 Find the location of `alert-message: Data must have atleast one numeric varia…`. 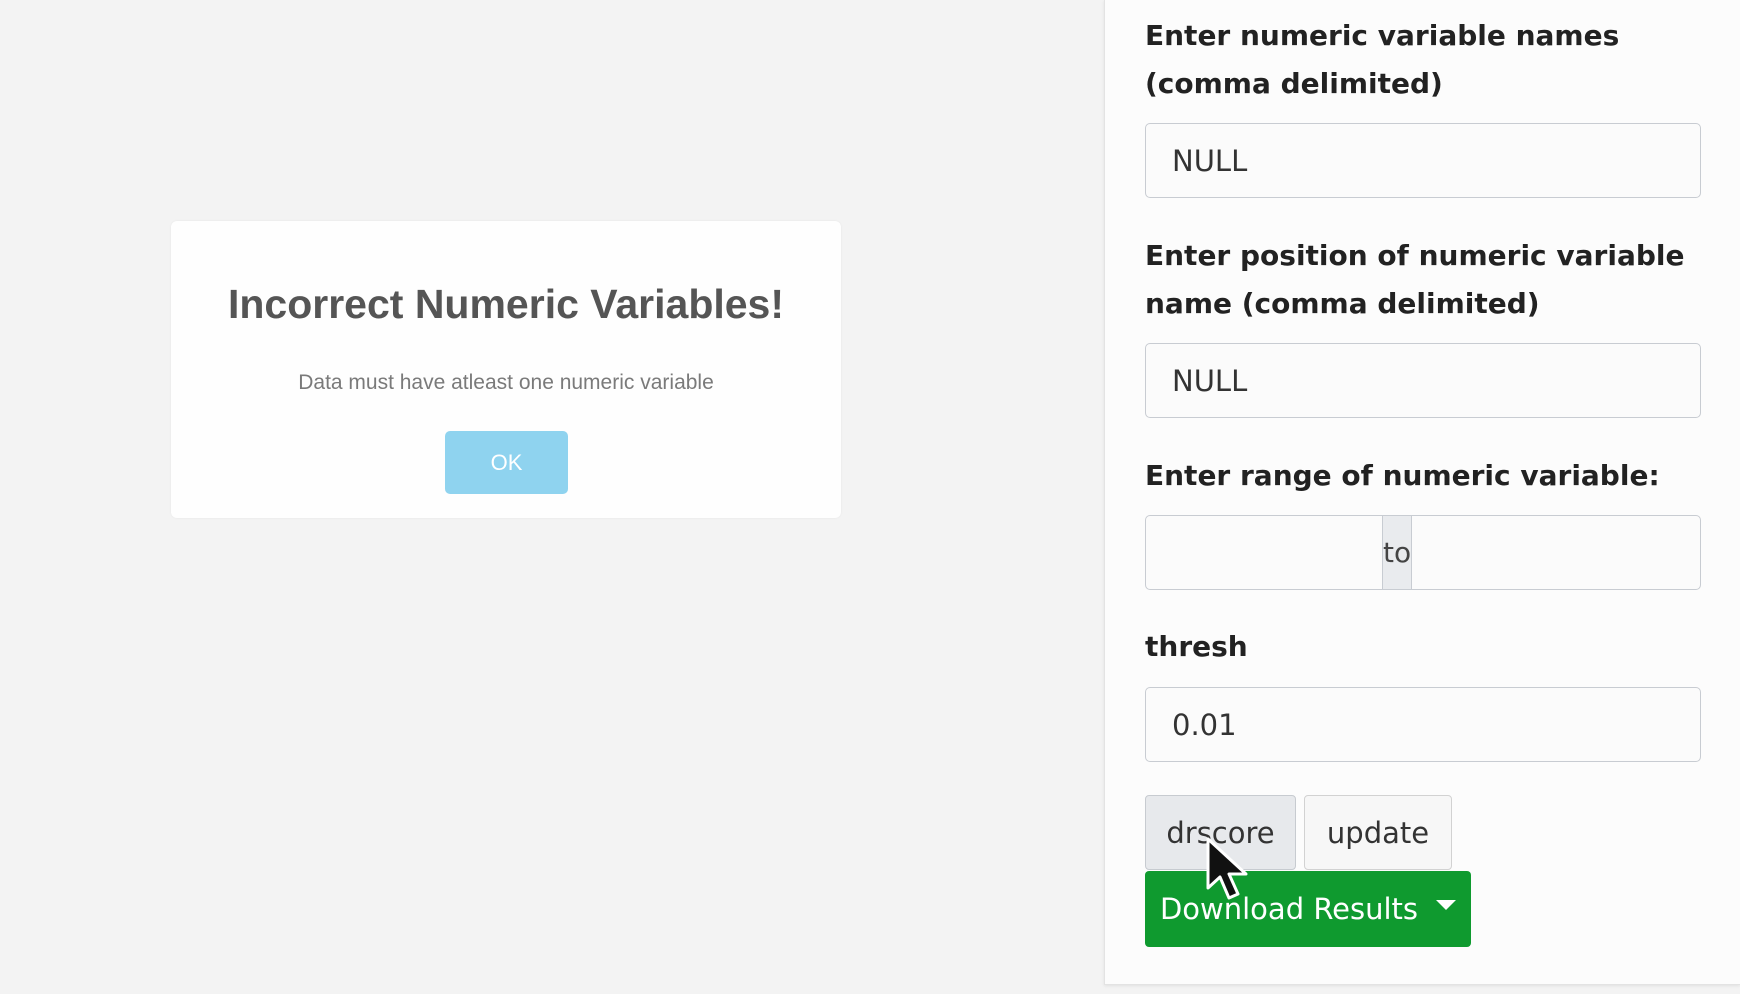

alert-message: Data must have atleast one numeric varia… is located at coordinates (506, 382).